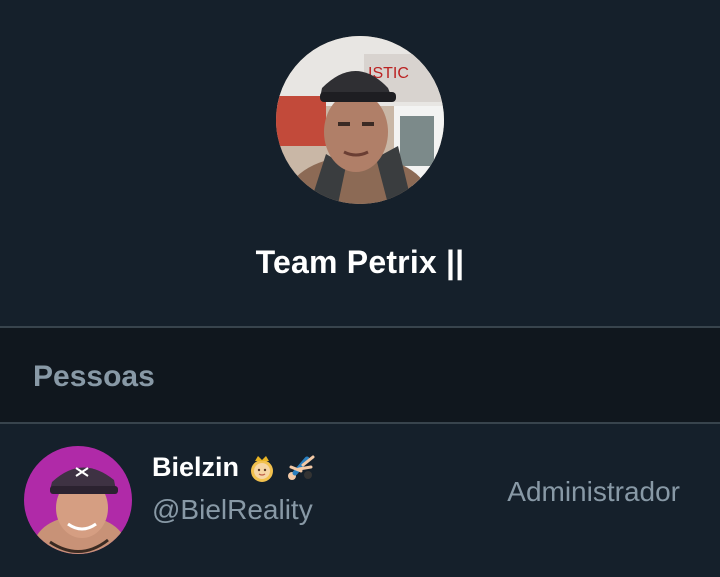  Describe the element at coordinates (94, 376) in the screenshot. I see `section-title: Pessoas` at that location.